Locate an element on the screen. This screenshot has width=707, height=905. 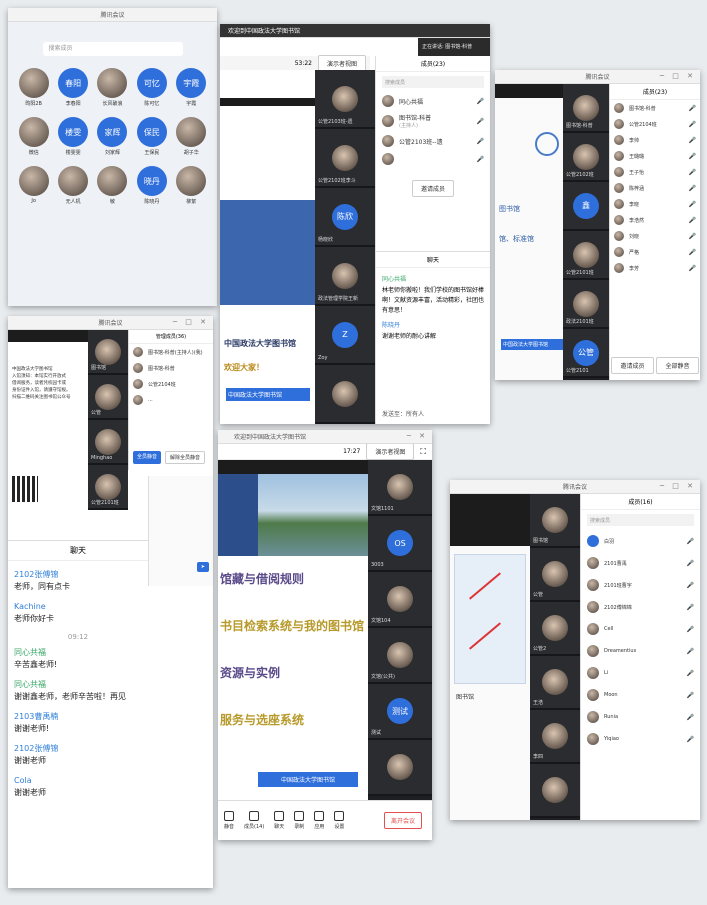
video-tile: 测试 测试 is located at coordinates (400, 712).